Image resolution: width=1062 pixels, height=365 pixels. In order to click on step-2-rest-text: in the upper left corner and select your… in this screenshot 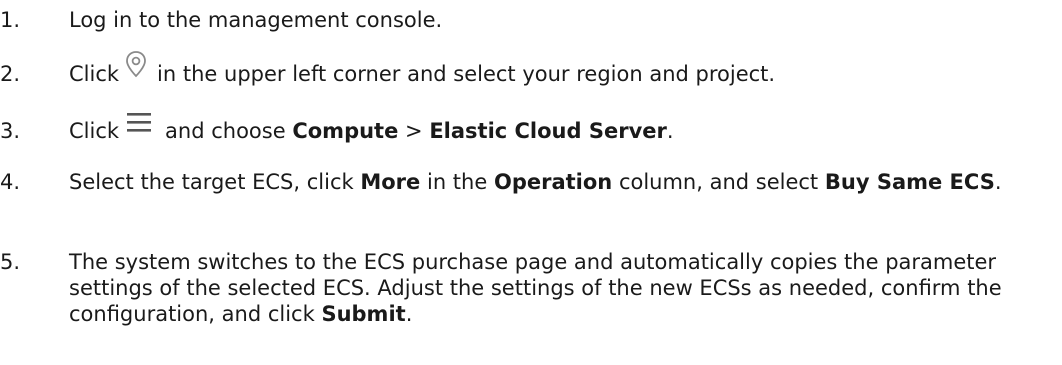, I will do `click(466, 74)`.